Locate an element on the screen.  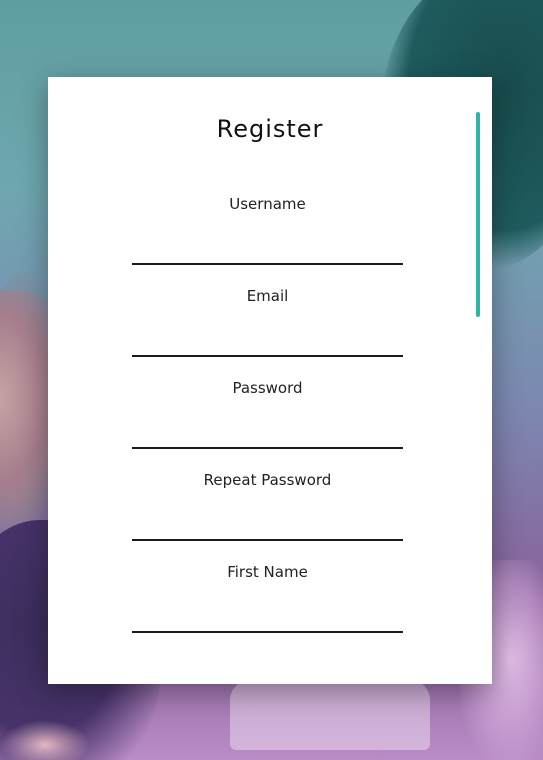
background-photo-hand is located at coordinates (45, 740).